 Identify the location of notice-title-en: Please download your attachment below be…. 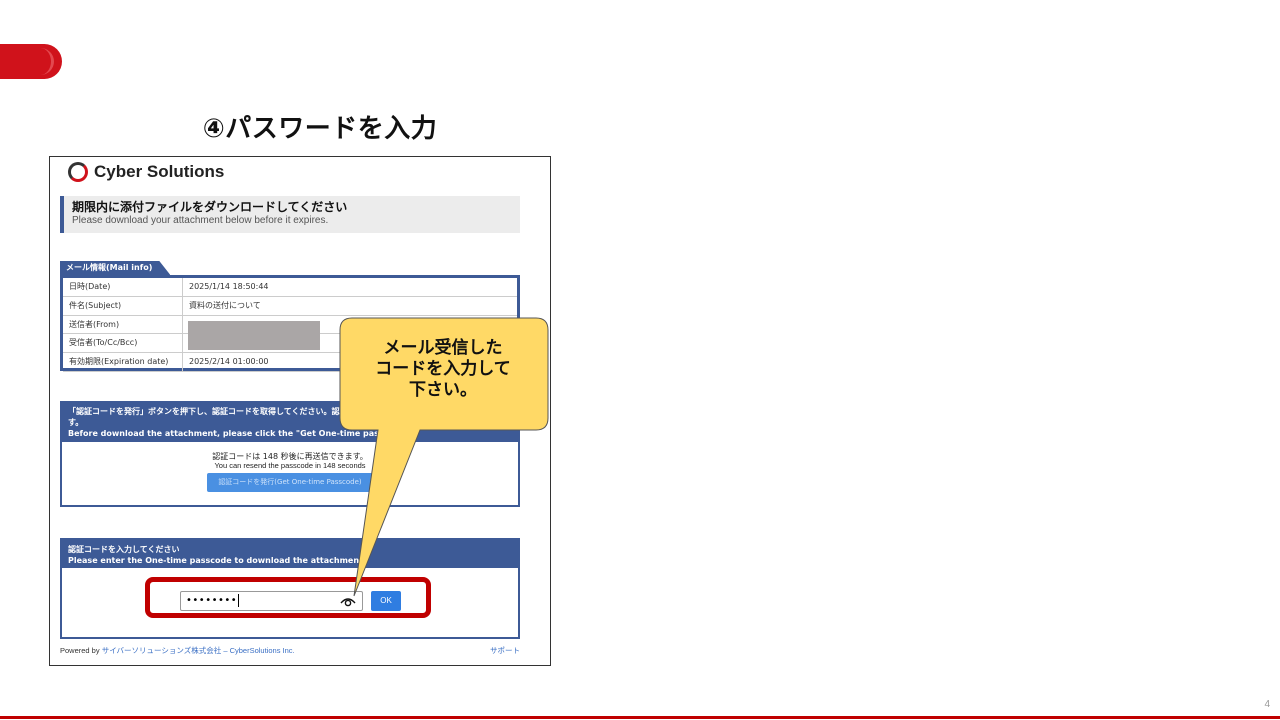
(200, 220).